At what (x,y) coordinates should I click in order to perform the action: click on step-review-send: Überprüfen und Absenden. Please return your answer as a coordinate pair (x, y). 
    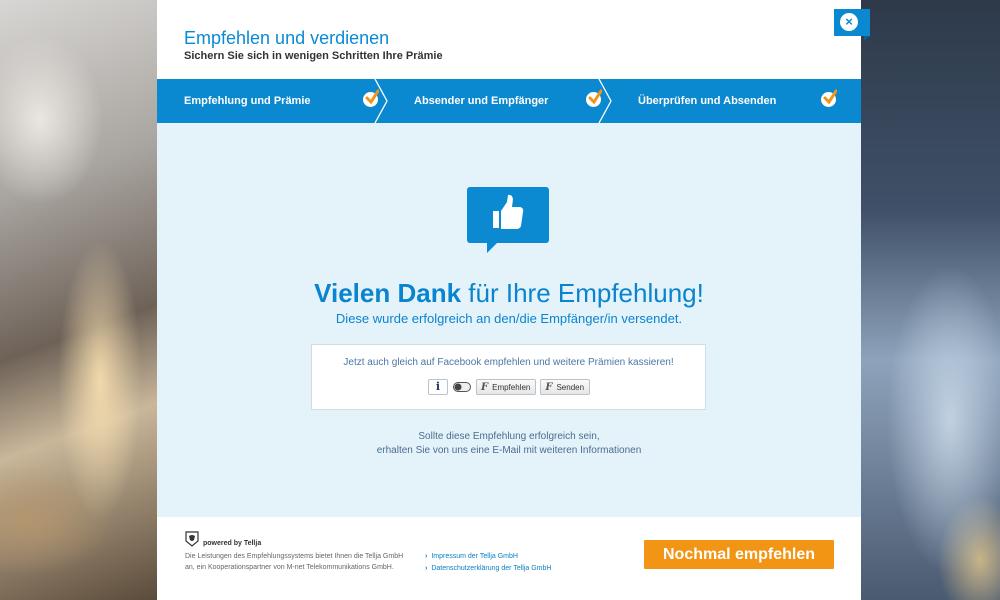
    Looking at the image, I should click on (736, 101).